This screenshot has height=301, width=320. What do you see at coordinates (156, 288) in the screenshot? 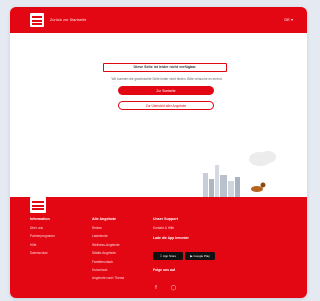
I see `facebook-icon: f` at bounding box center [156, 288].